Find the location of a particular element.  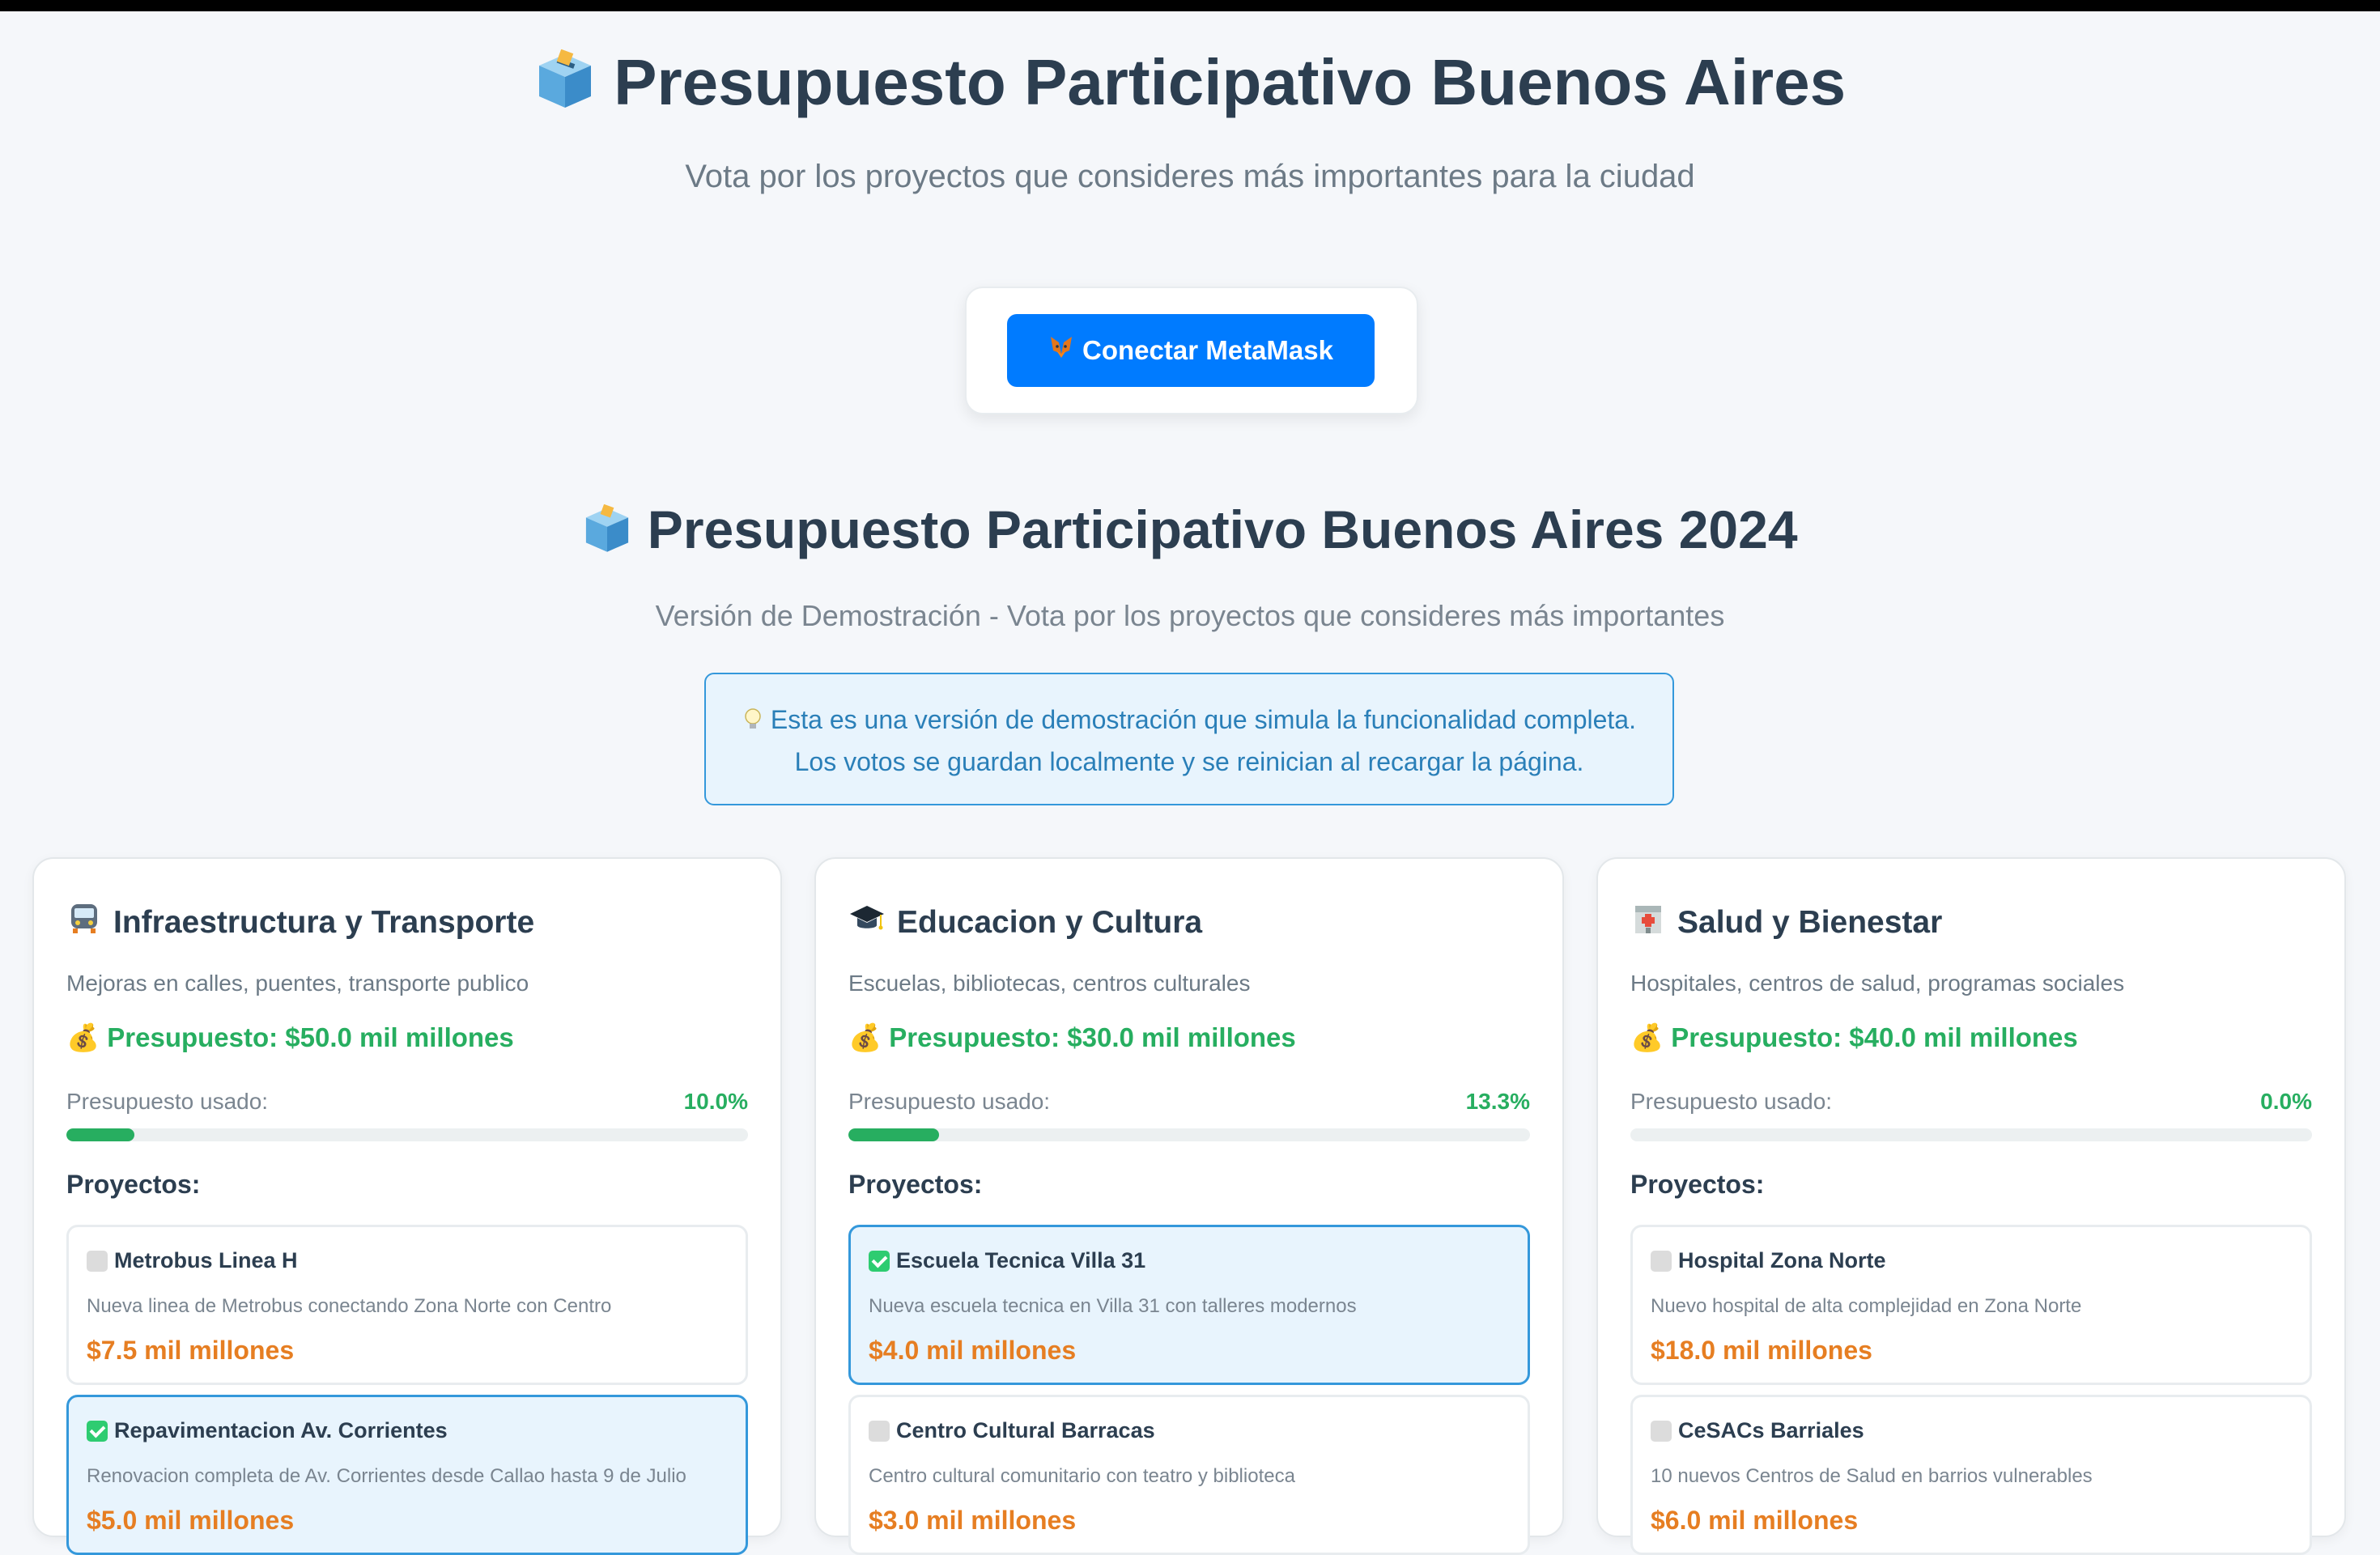

budget-used-percent: 10.0% is located at coordinates (715, 1101).